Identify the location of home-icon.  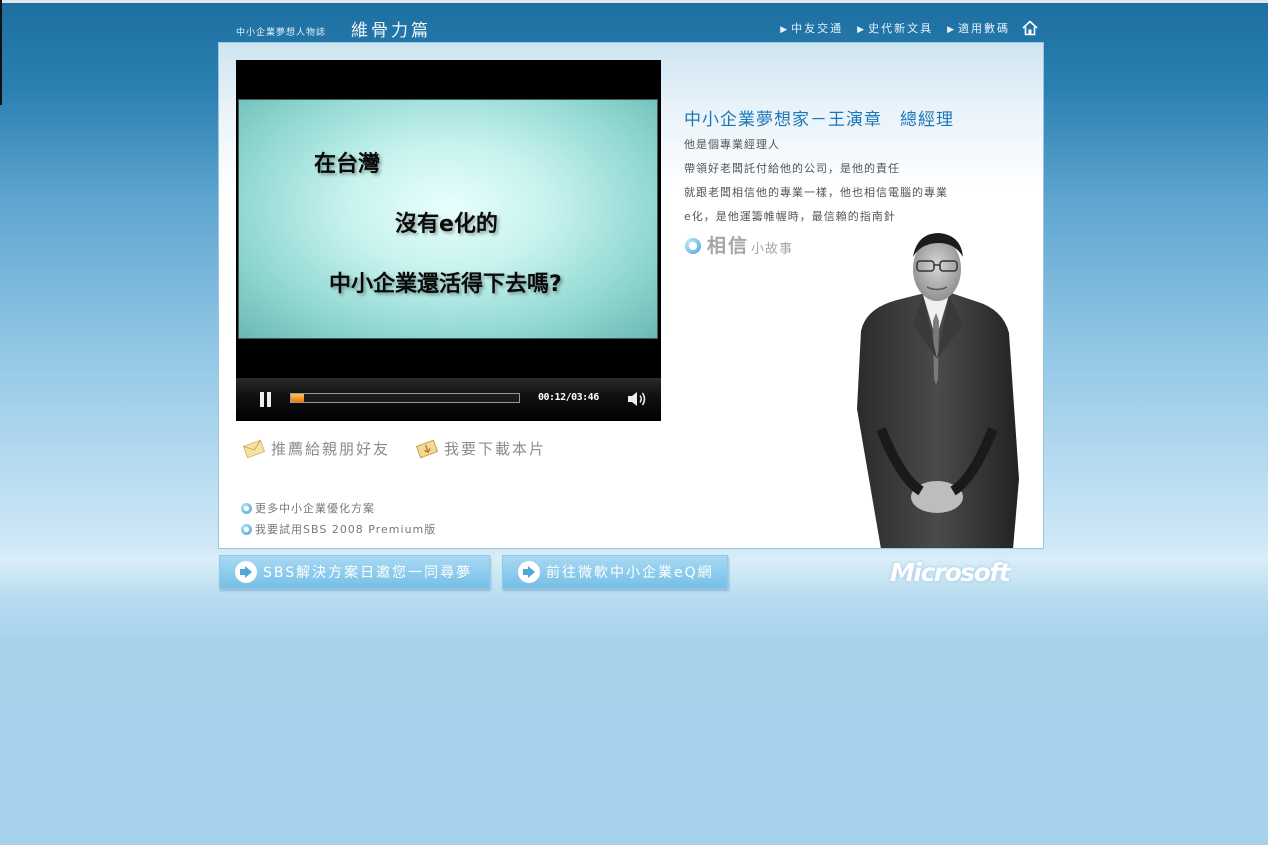
(1030, 28).